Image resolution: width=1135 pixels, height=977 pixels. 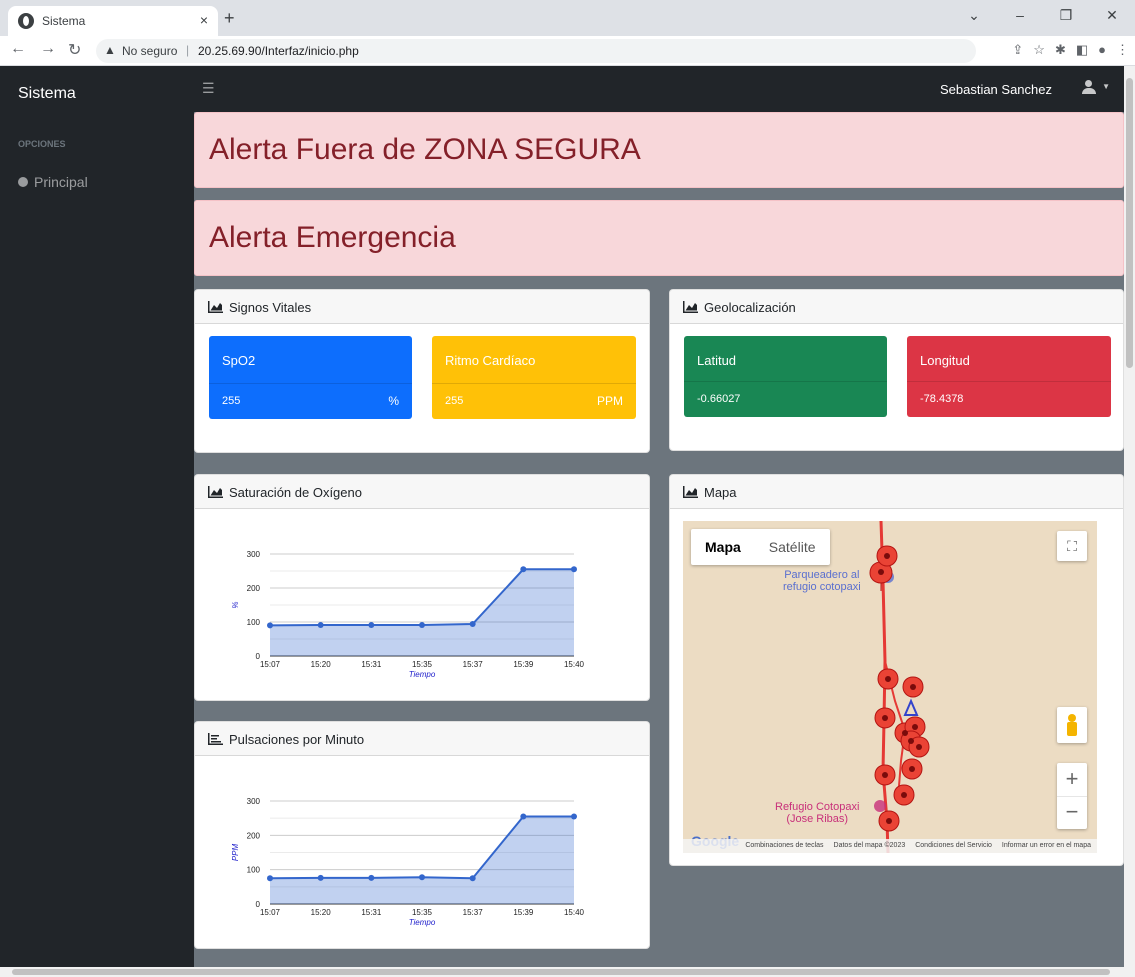 What do you see at coordinates (113, 21) in the screenshot?
I see `browser-tab: Sistema ×` at bounding box center [113, 21].